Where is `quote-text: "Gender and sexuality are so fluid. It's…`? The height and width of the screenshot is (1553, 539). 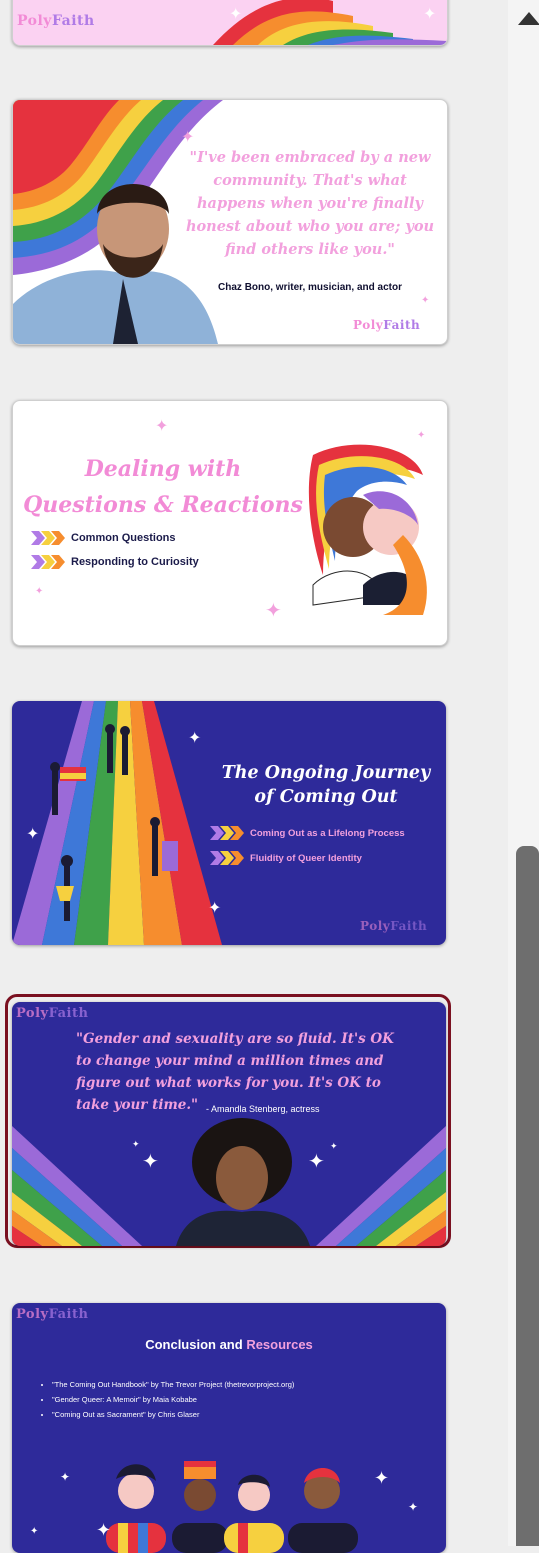 quote-text: "Gender and sexuality are so fluid. It's… is located at coordinates (235, 1072).